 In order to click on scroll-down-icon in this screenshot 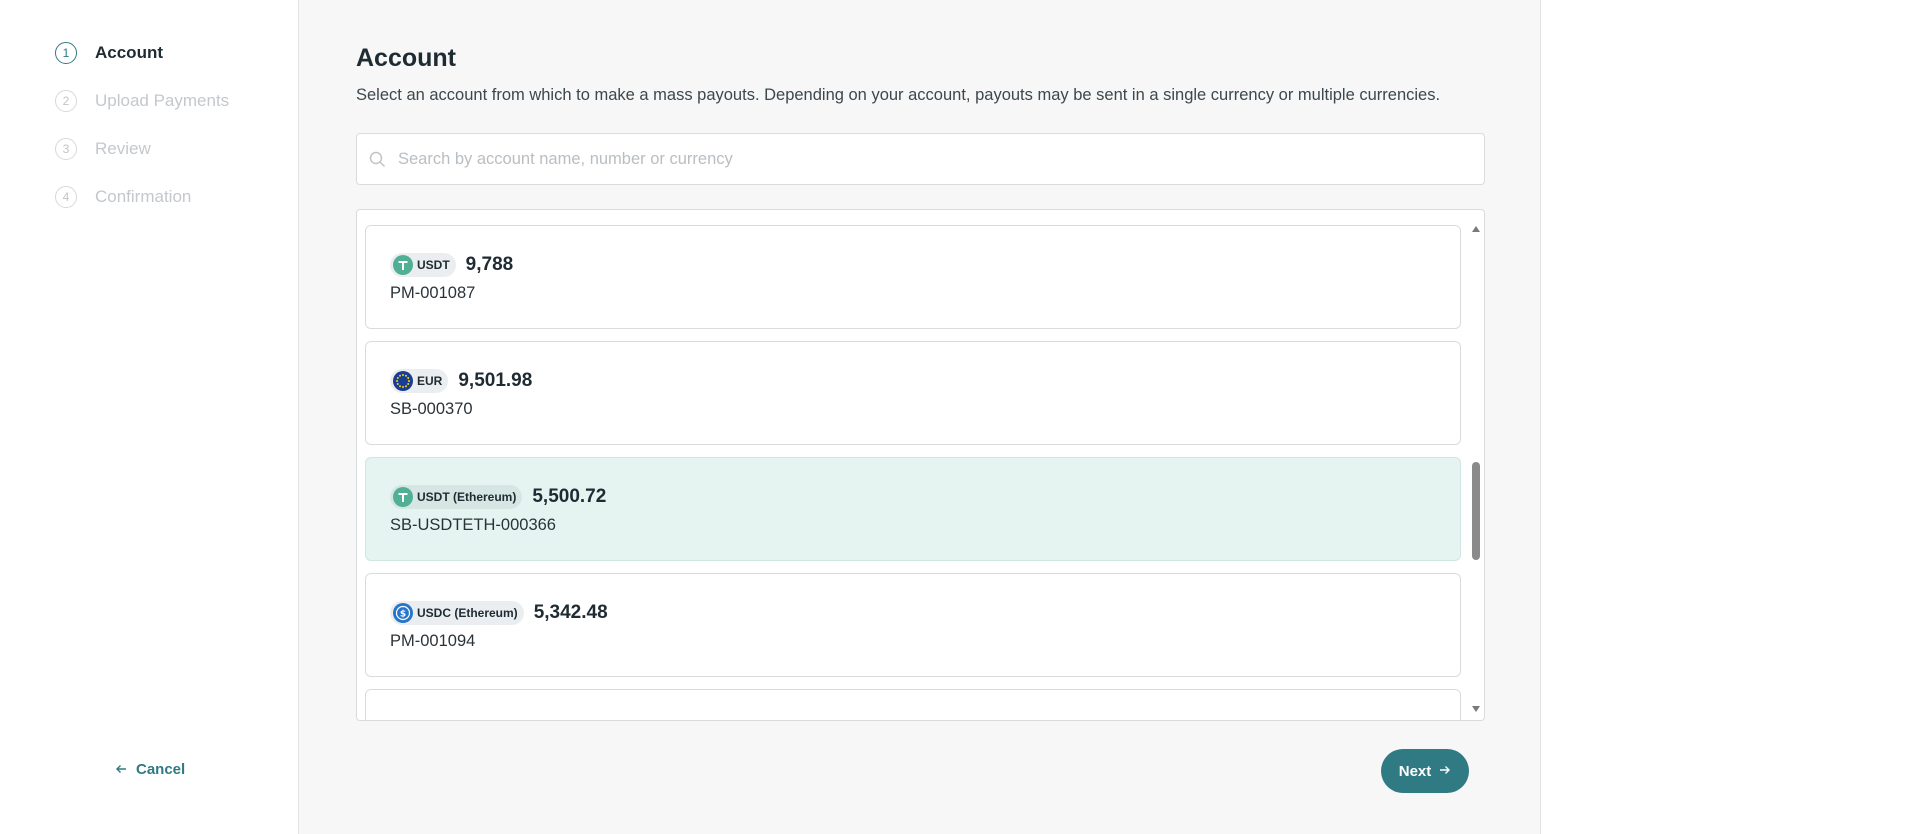, I will do `click(1476, 709)`.